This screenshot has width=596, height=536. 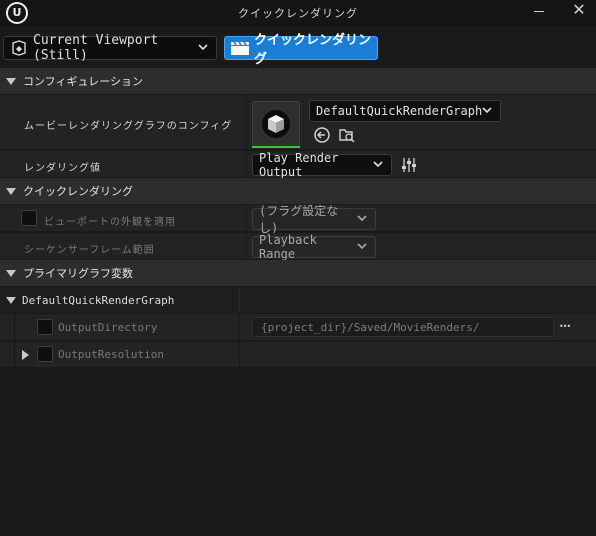 What do you see at coordinates (98, 300) in the screenshot?
I see `graph-name-label: DefaultQuickRenderGraph` at bounding box center [98, 300].